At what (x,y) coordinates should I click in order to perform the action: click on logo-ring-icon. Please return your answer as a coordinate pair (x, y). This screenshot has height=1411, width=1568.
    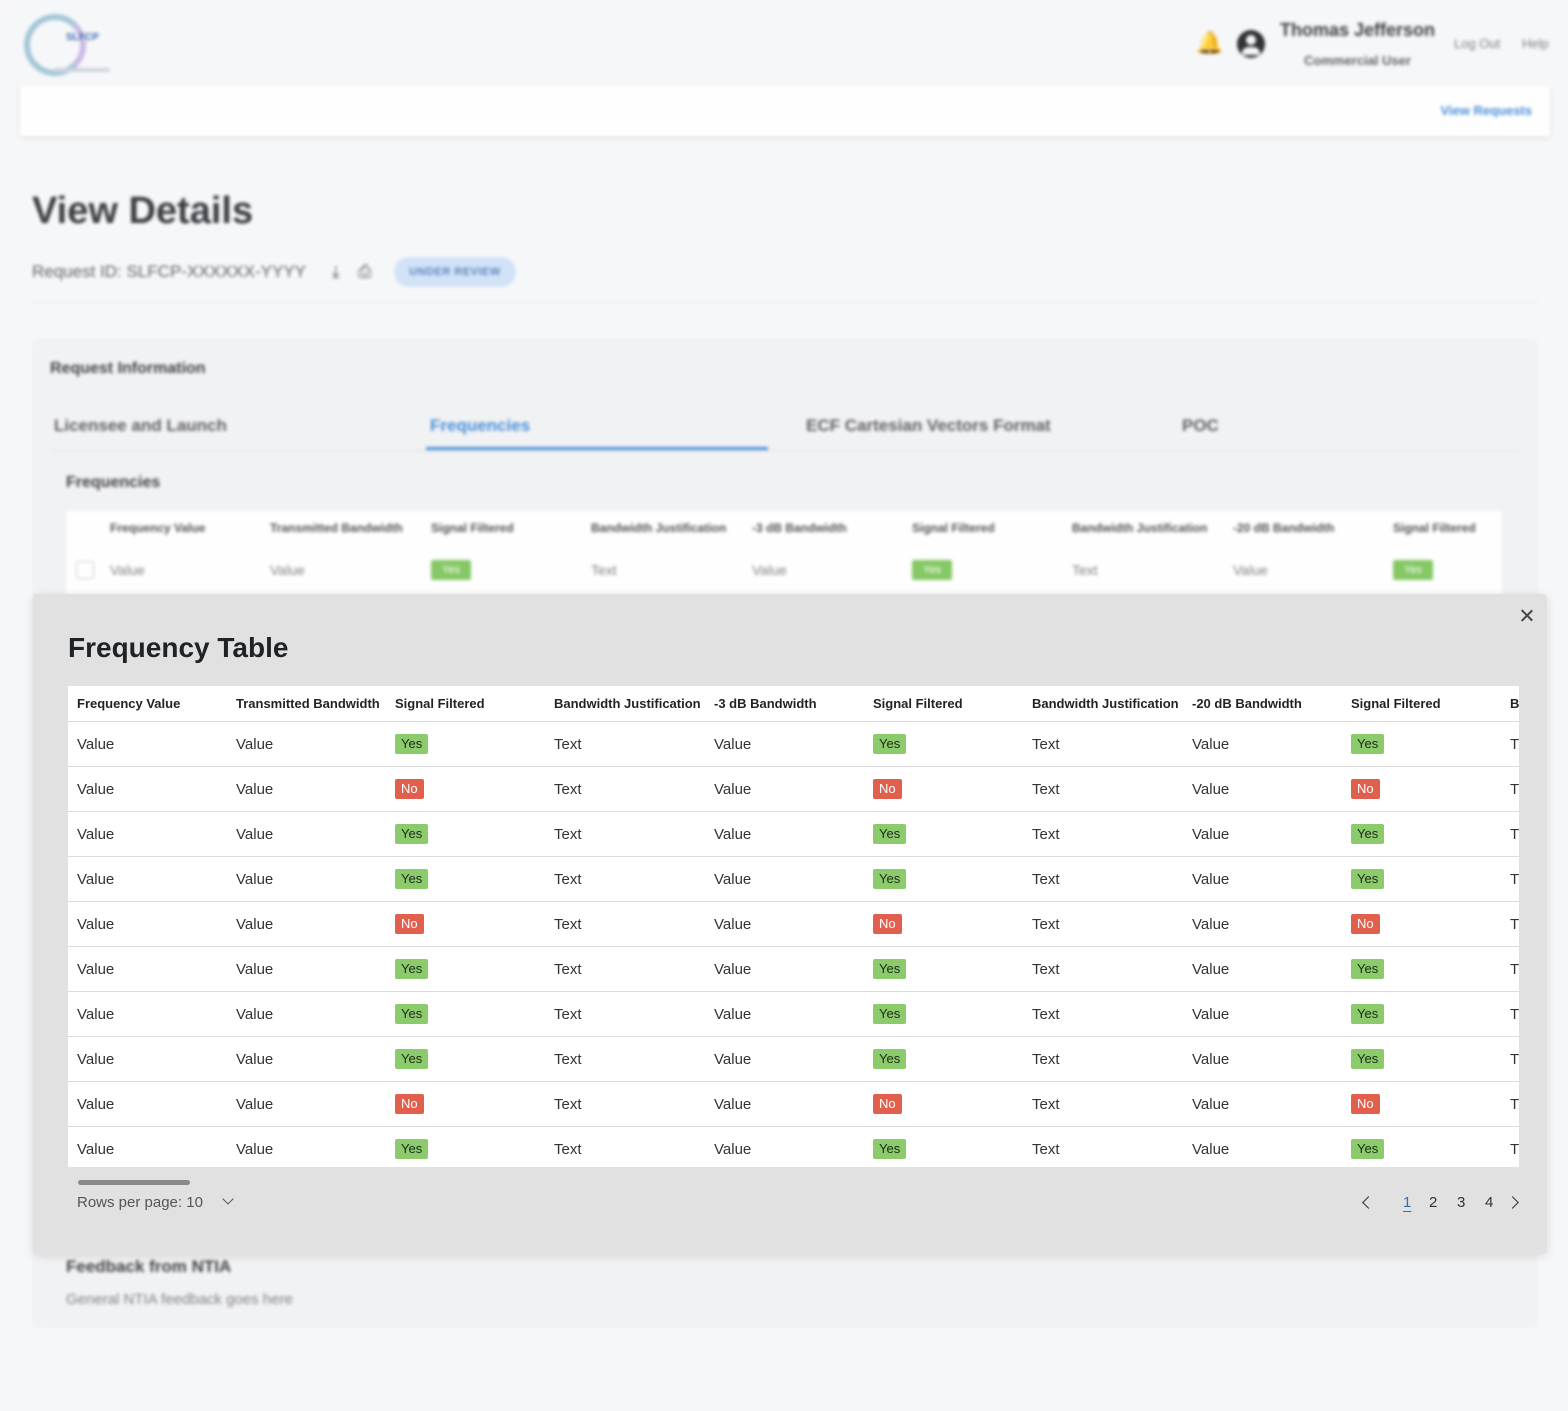
    Looking at the image, I should click on (55, 45).